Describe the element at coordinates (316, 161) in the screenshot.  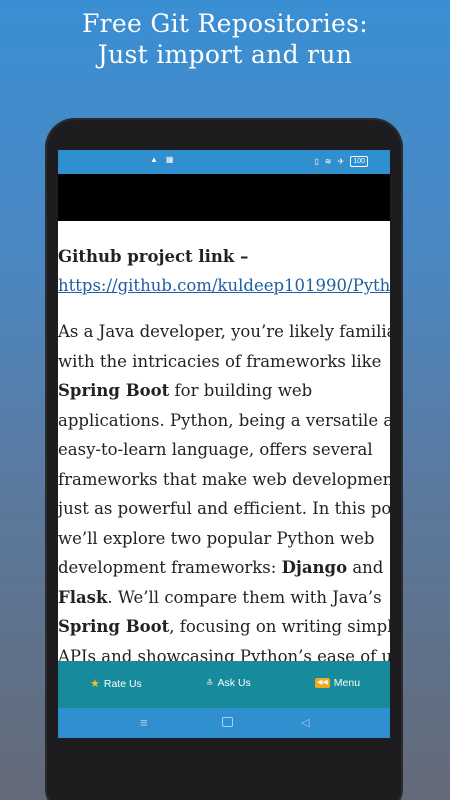
I see `vibrate-icon: ▯` at that location.